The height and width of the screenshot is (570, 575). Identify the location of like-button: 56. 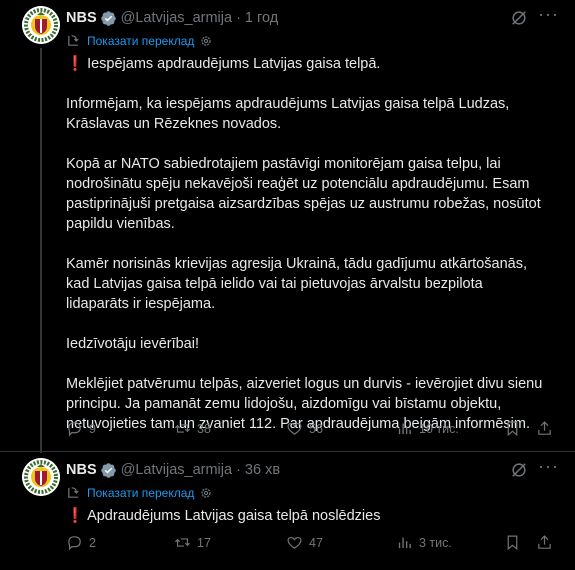
(304, 428).